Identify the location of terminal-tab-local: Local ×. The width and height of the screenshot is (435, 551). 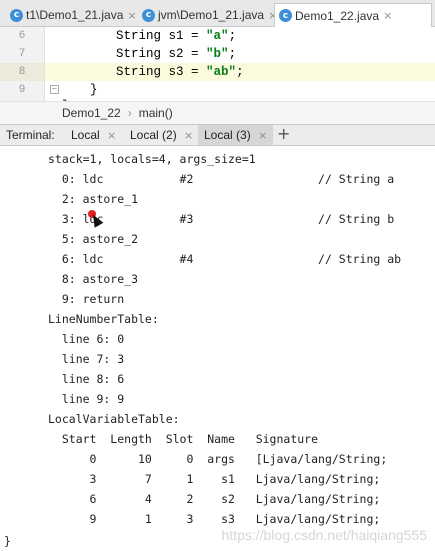
(93, 135).